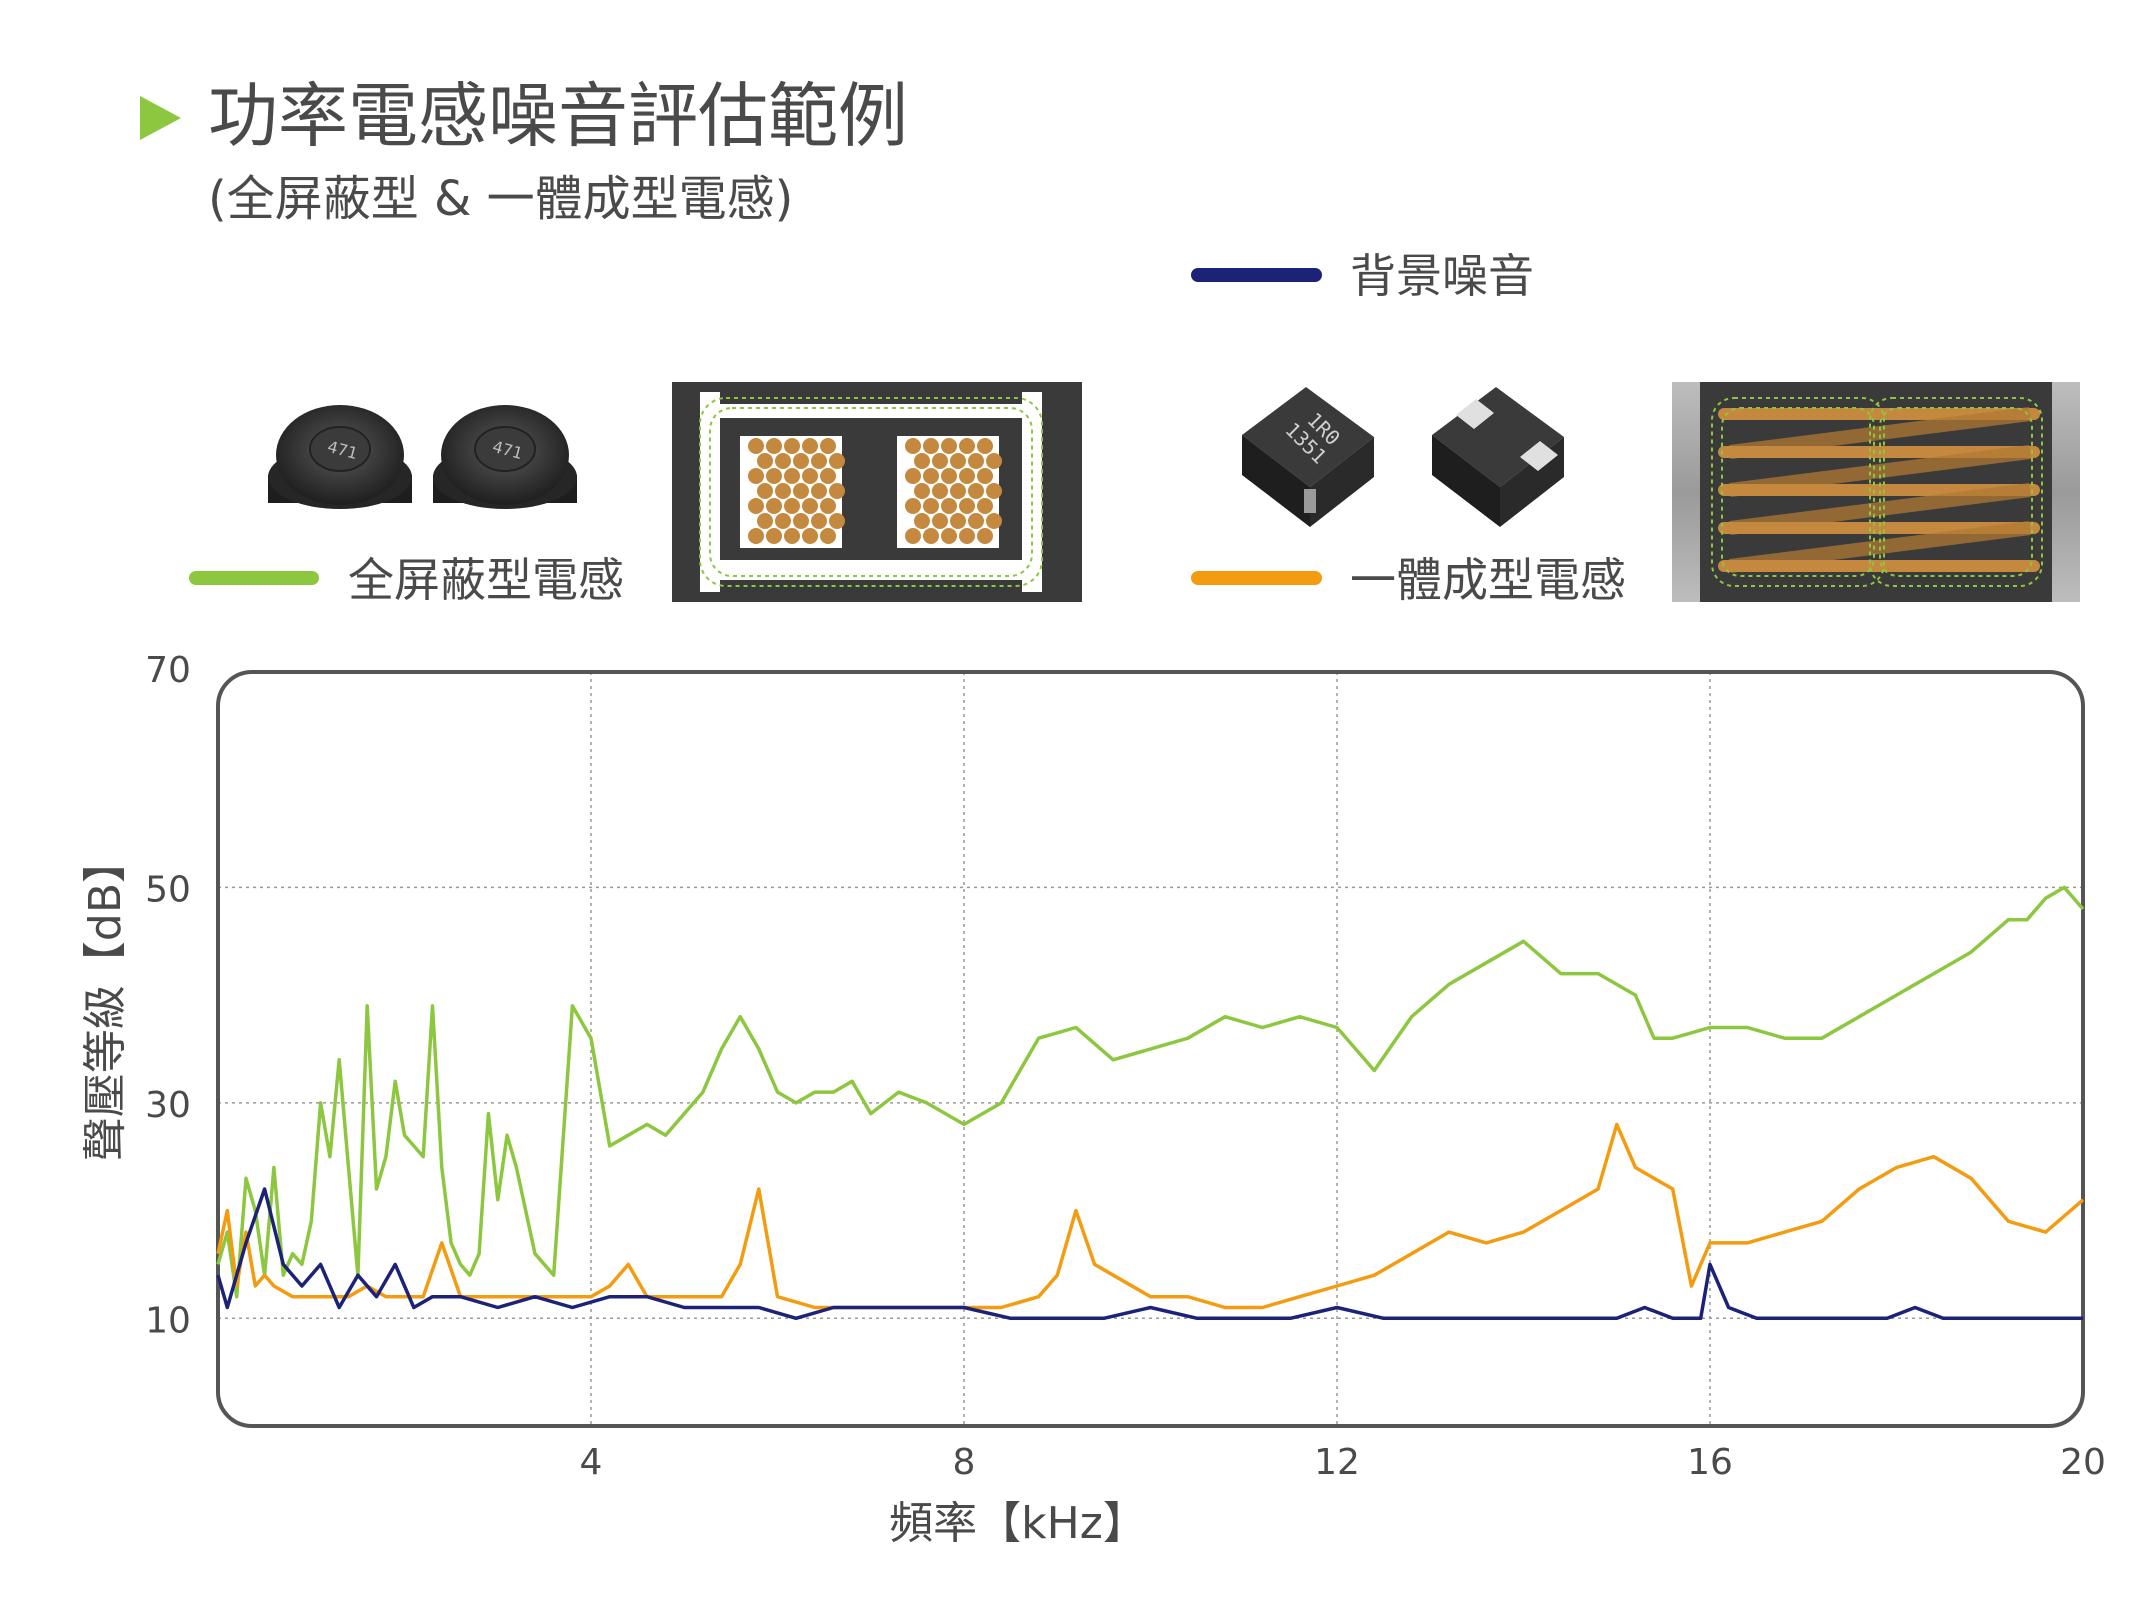  Describe the element at coordinates (1488, 580) in the screenshot. I see `legend-label-molded: 一體成型電感` at that location.